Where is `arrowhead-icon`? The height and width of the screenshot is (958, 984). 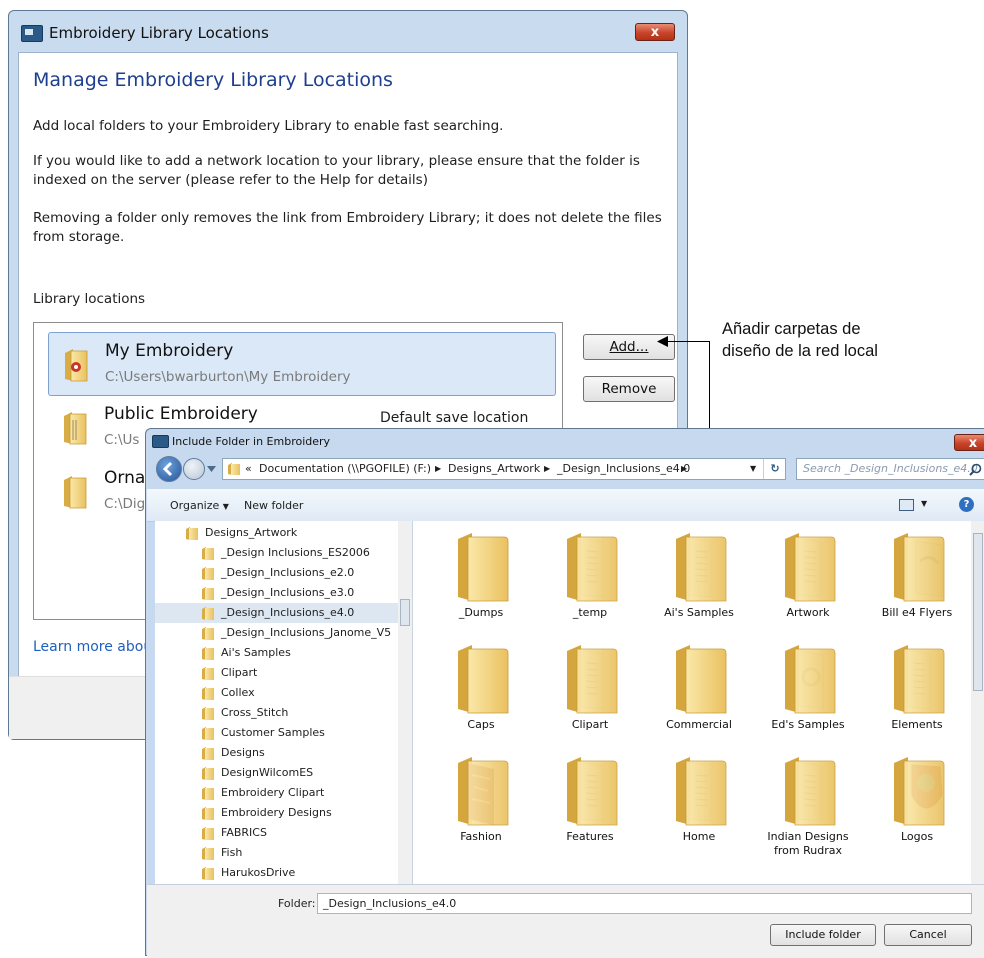 arrowhead-icon is located at coordinates (662, 341).